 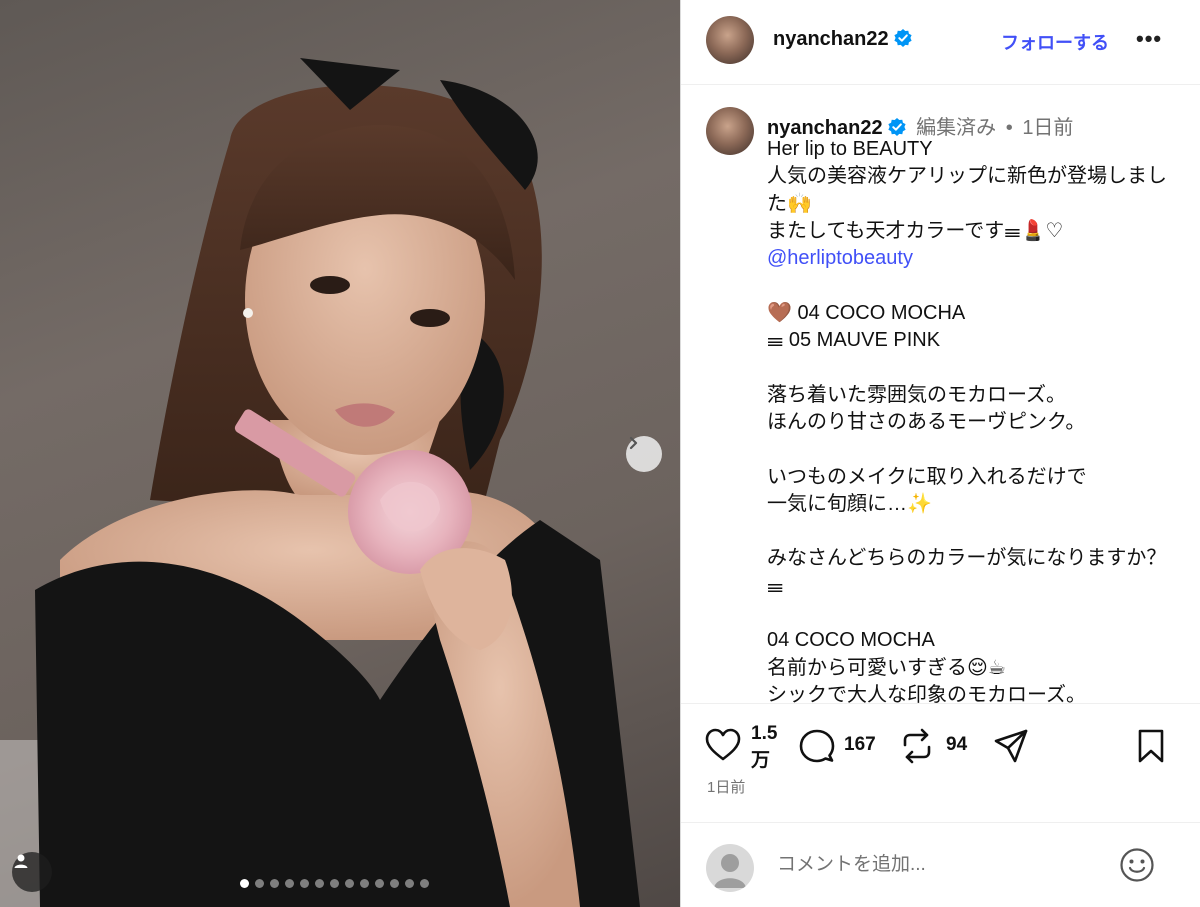 What do you see at coordinates (854, 340) in the screenshot?
I see `caption-line: 𝍢 05 MAUVE PINK` at bounding box center [854, 340].